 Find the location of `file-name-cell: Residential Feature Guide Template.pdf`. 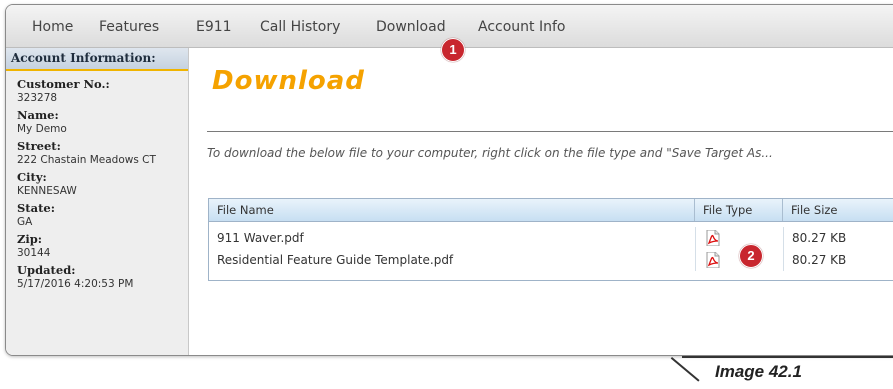

file-name-cell: Residential Feature Guide Template.pdf is located at coordinates (335, 260).